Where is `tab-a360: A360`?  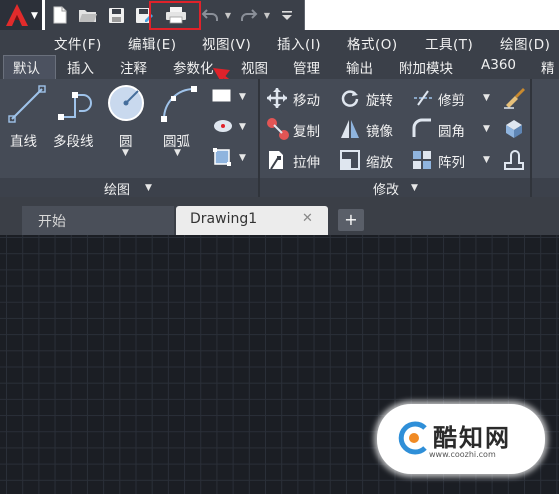
tab-a360: A360 is located at coordinates (498, 65).